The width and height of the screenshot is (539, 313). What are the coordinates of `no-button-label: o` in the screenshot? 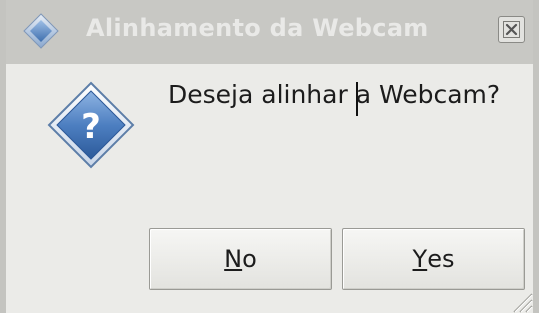 It's located at (249, 259).